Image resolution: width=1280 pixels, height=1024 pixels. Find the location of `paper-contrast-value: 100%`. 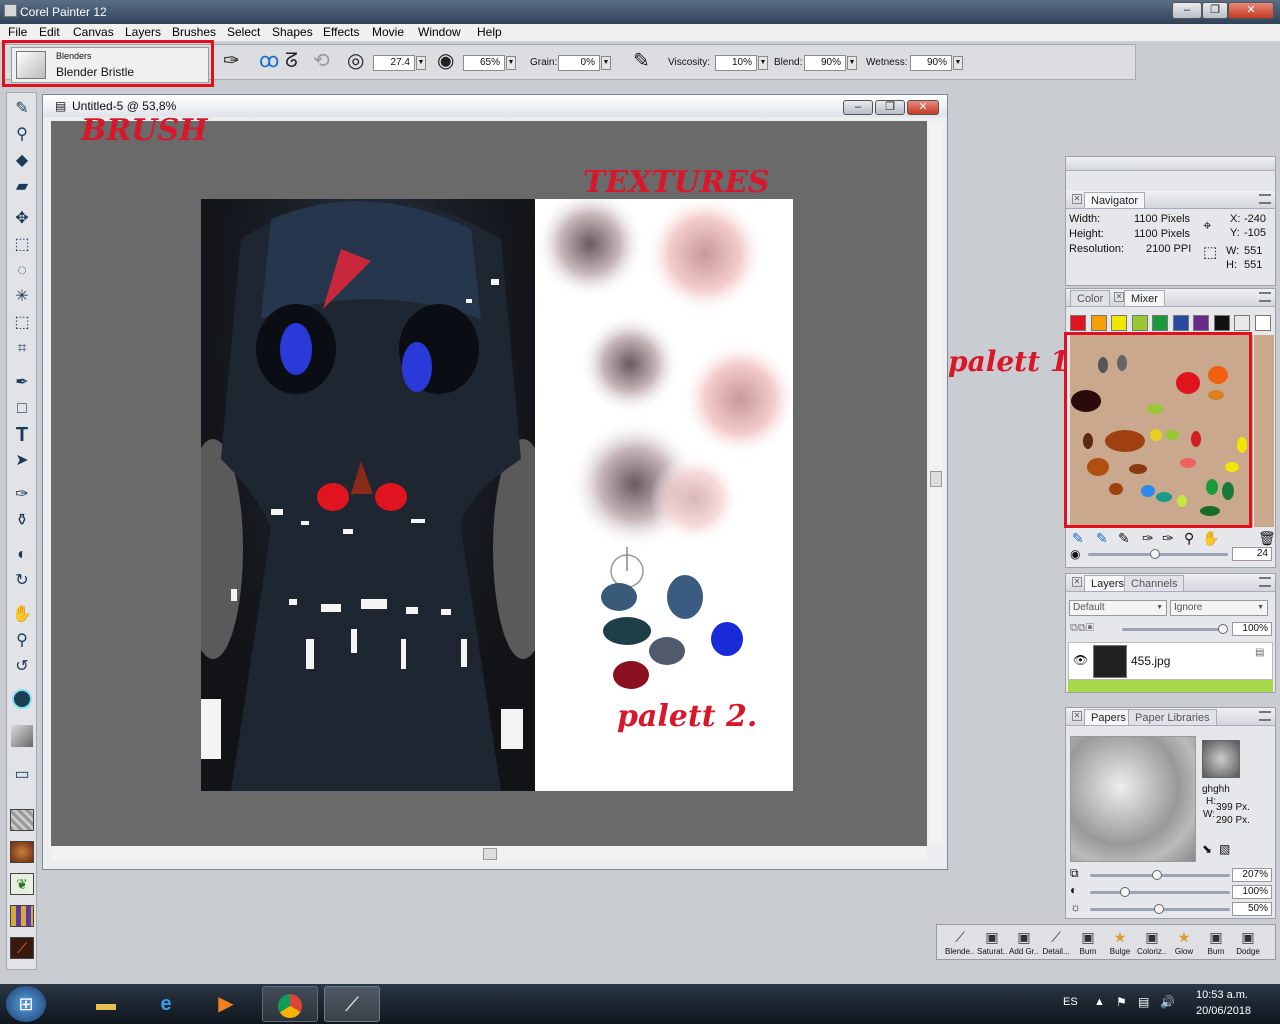

paper-contrast-value: 100% is located at coordinates (1252, 892).